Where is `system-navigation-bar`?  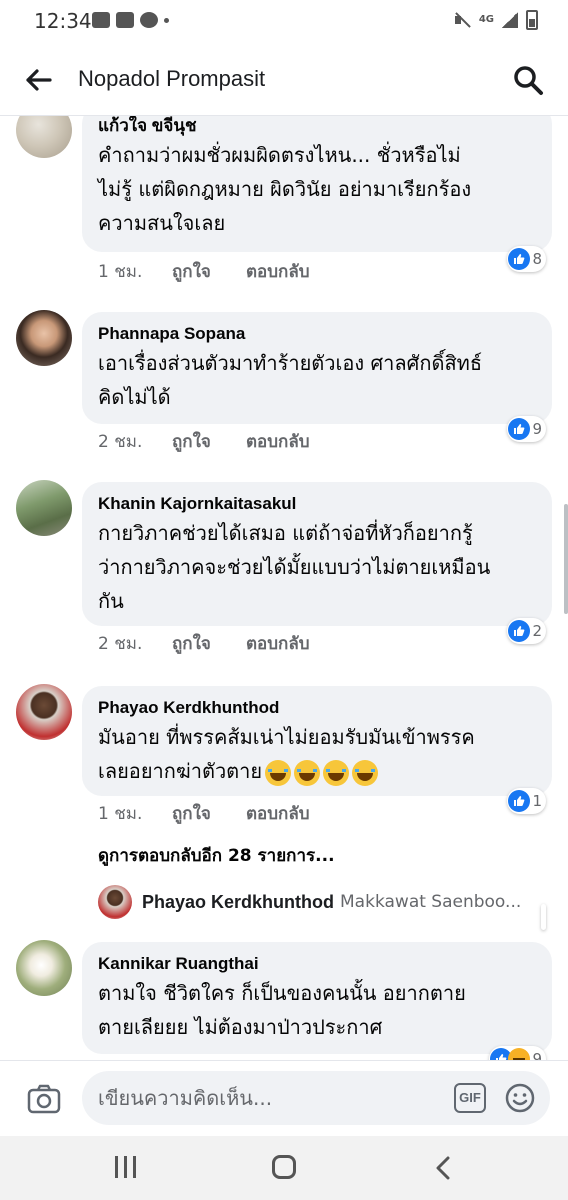 system-navigation-bar is located at coordinates (284, 1168).